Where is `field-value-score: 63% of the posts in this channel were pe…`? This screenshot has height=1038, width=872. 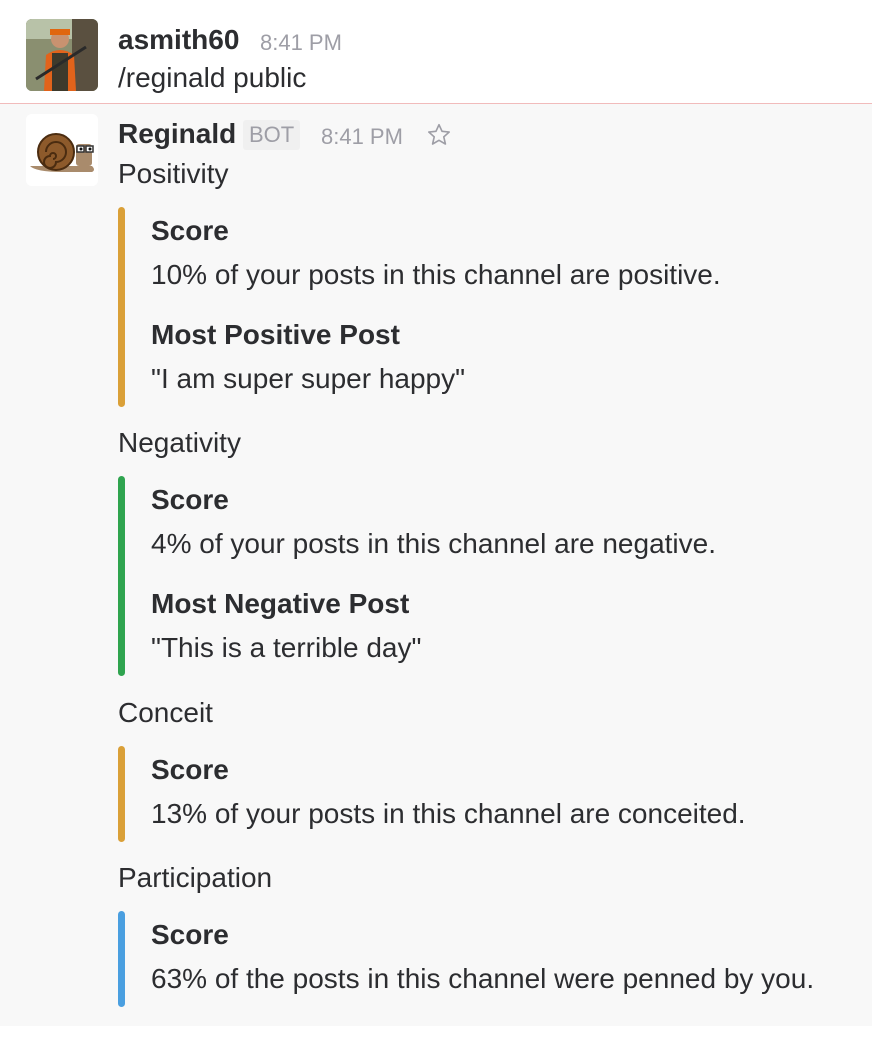
field-value-score: 63% of the posts in this channel were pe… is located at coordinates (483, 978).